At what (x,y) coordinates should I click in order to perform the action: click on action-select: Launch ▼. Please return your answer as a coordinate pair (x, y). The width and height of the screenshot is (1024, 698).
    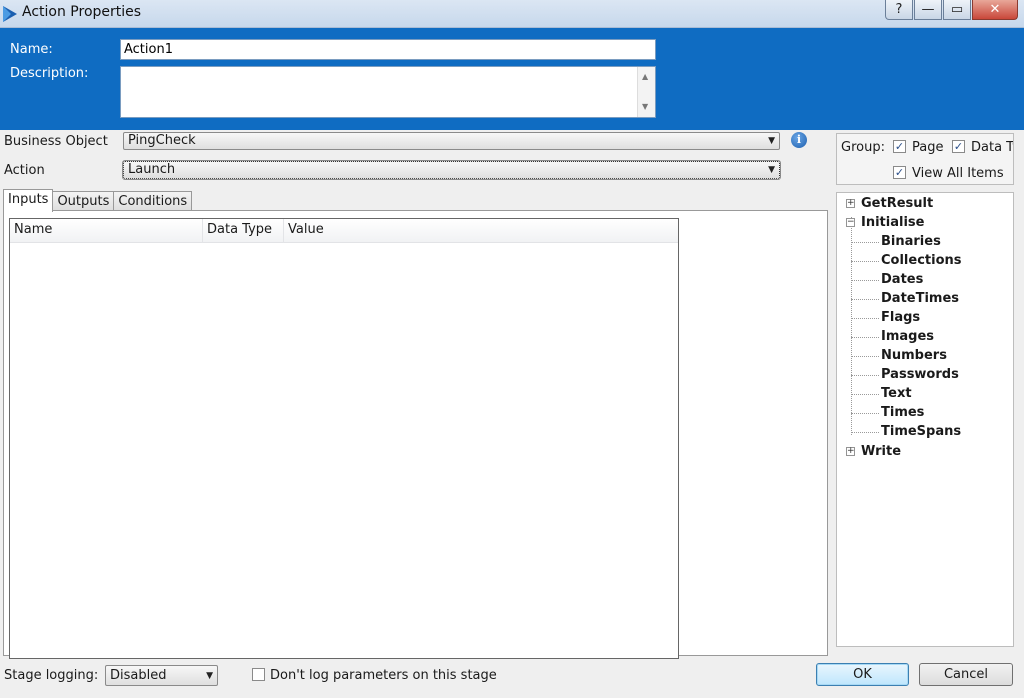
    Looking at the image, I should click on (451, 170).